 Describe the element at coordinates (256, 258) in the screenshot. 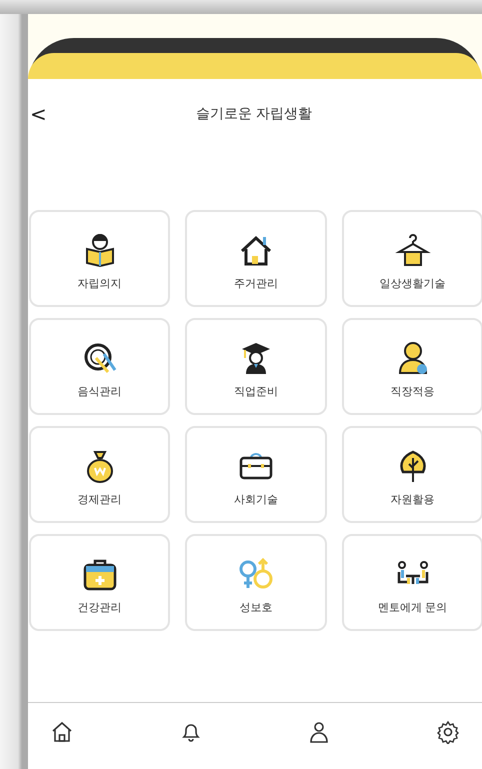

I see `menu-tile: 주거관리` at that location.